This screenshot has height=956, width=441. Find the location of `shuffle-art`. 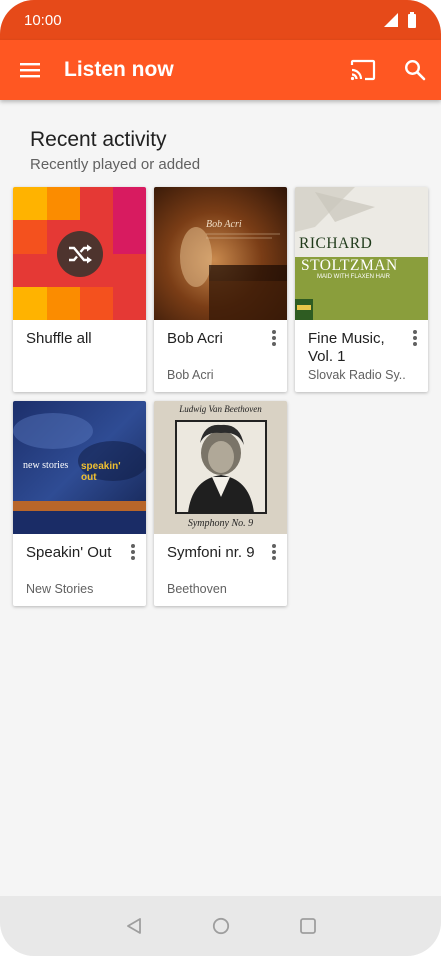

shuffle-art is located at coordinates (79, 253).